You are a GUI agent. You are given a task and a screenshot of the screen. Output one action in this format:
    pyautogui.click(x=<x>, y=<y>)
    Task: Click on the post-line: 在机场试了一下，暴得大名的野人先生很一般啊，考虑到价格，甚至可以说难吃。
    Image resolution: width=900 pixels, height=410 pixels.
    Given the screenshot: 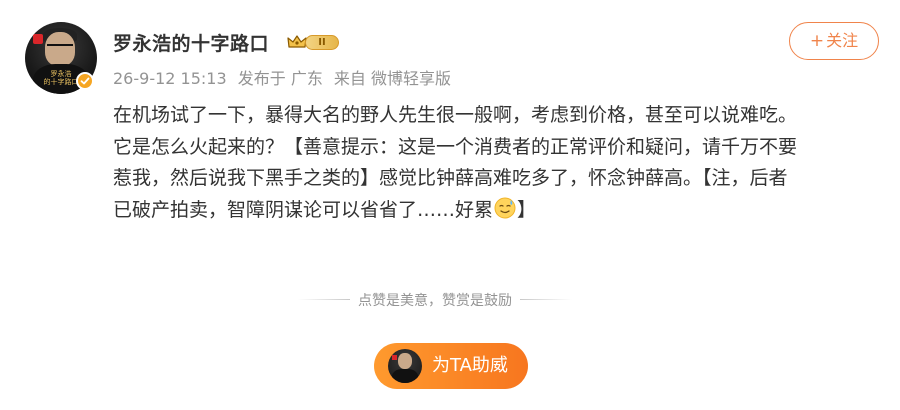 What is the action you would take?
    pyautogui.click(x=455, y=115)
    